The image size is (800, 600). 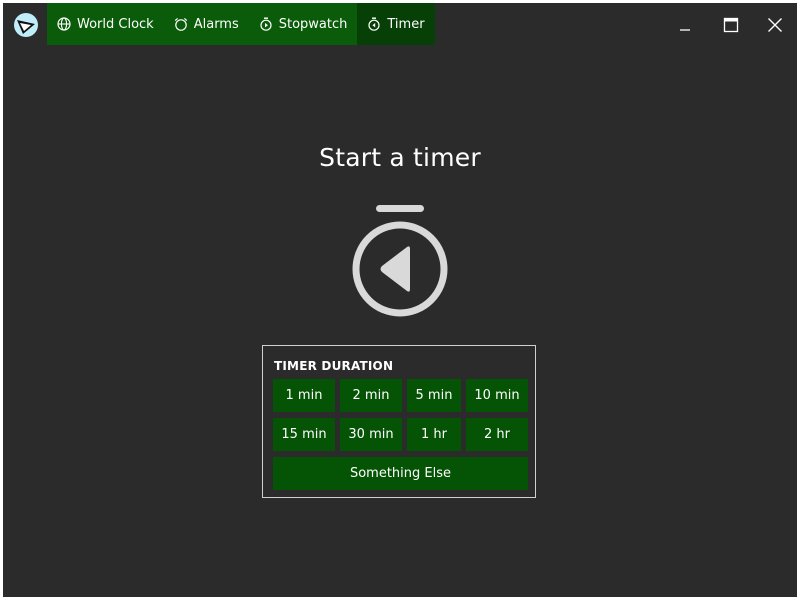 I want to click on maximize-icon, so click(x=731, y=25).